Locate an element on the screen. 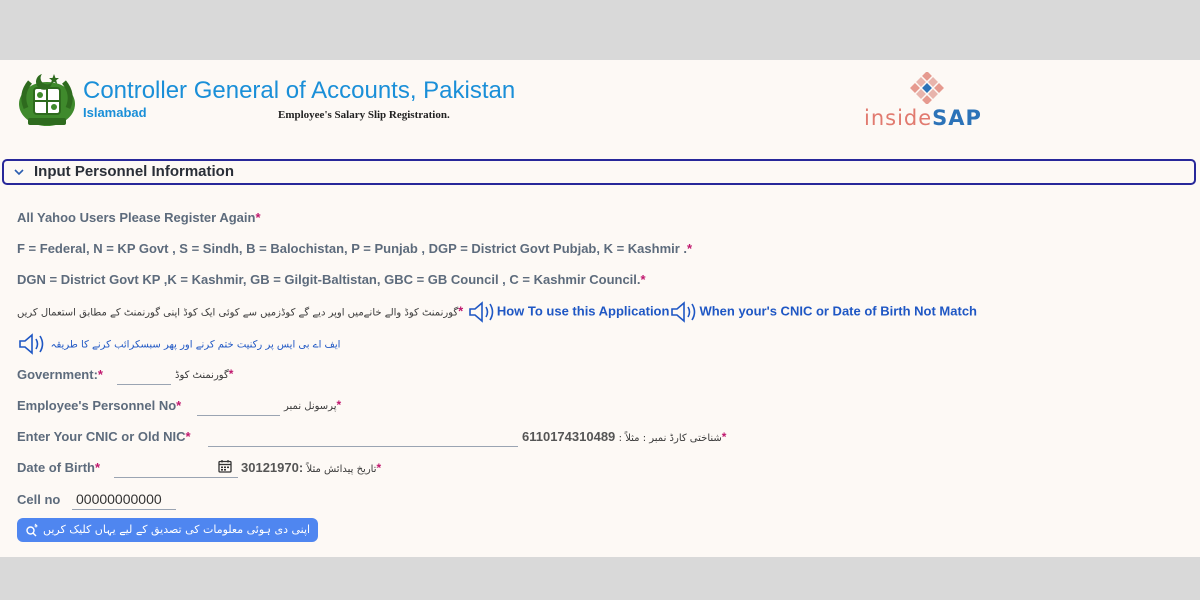 The height and width of the screenshot is (600, 1200). cnic-input is located at coordinates (363, 436).